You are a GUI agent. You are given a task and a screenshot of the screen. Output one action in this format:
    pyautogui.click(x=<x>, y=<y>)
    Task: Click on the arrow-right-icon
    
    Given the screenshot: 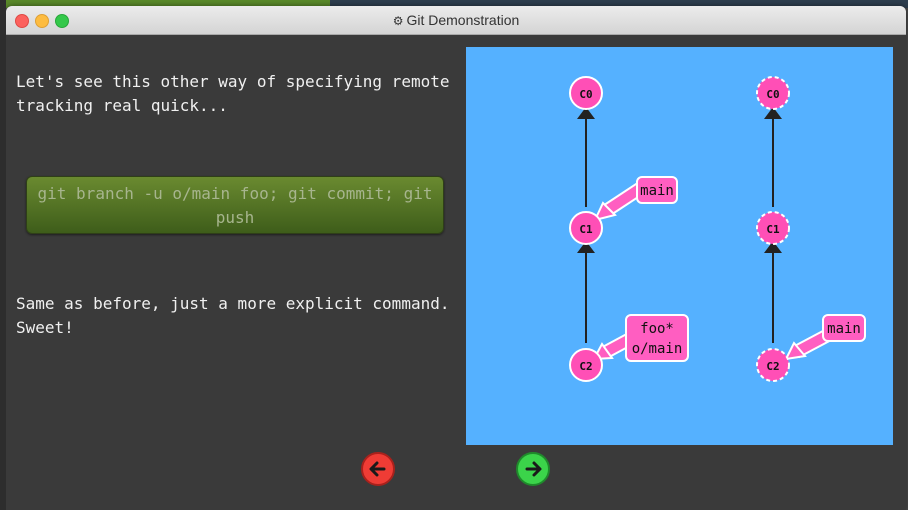 What is the action you would take?
    pyautogui.click(x=533, y=469)
    